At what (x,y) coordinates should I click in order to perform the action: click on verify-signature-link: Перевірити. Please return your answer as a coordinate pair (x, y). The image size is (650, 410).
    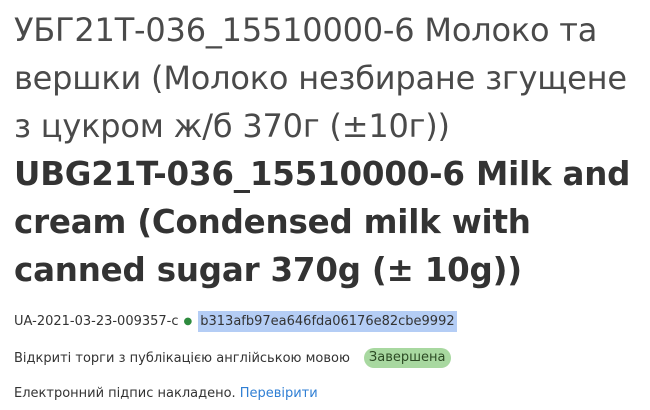
    Looking at the image, I should click on (279, 393).